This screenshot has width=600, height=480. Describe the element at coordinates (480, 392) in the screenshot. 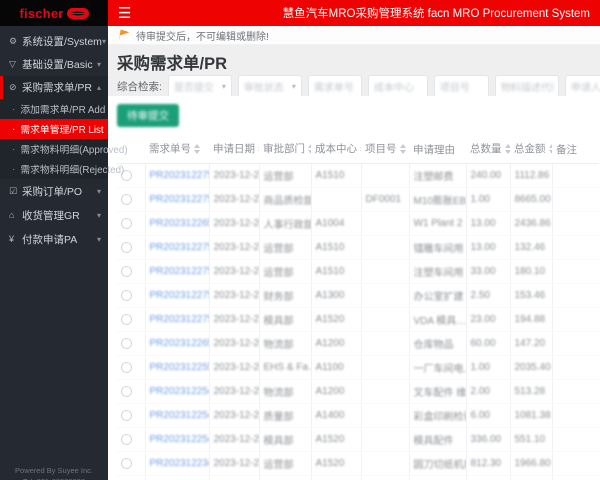

I see `total-qty-cell-text: 2.00` at that location.